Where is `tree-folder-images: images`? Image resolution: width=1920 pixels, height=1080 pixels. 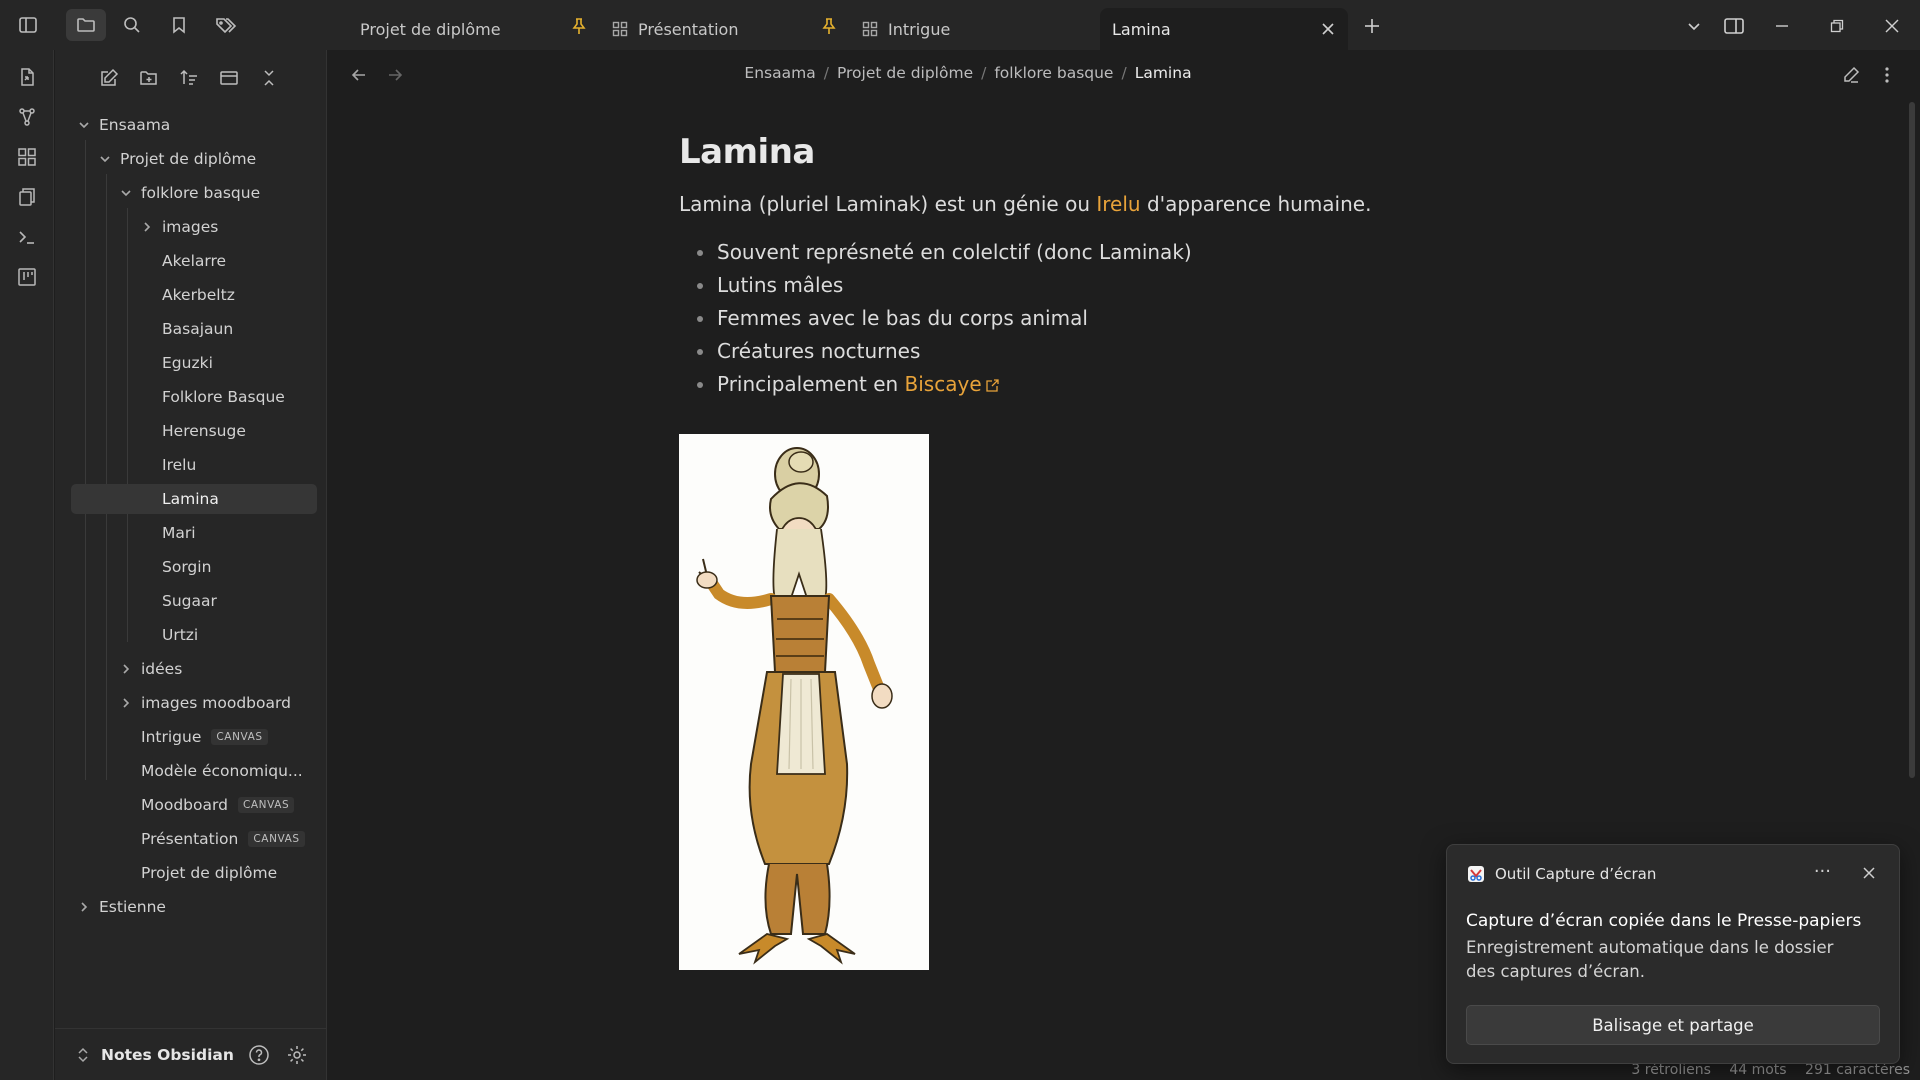
tree-folder-images: images is located at coordinates (228, 227).